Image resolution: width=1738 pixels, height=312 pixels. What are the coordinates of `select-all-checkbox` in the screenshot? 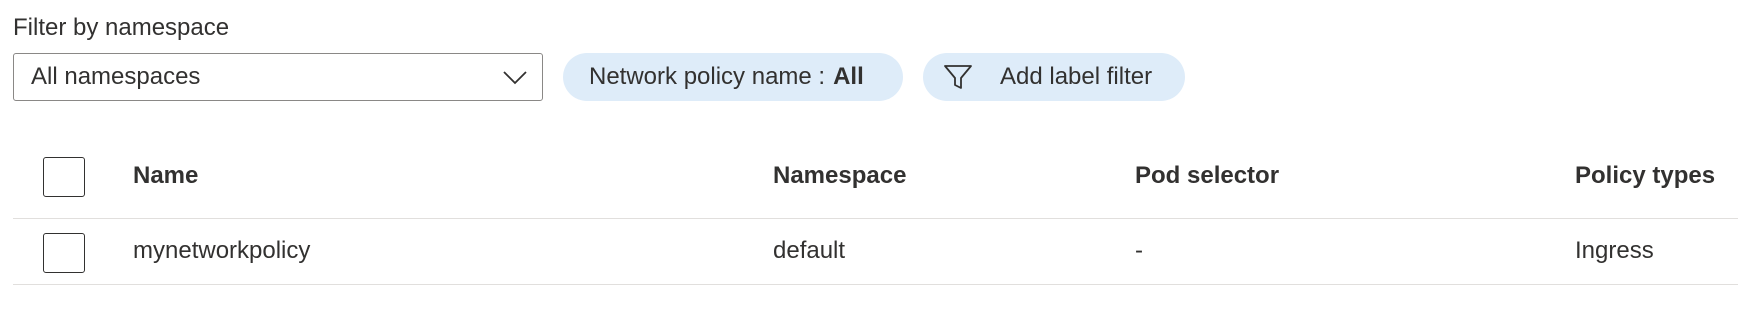 It's located at (64, 177).